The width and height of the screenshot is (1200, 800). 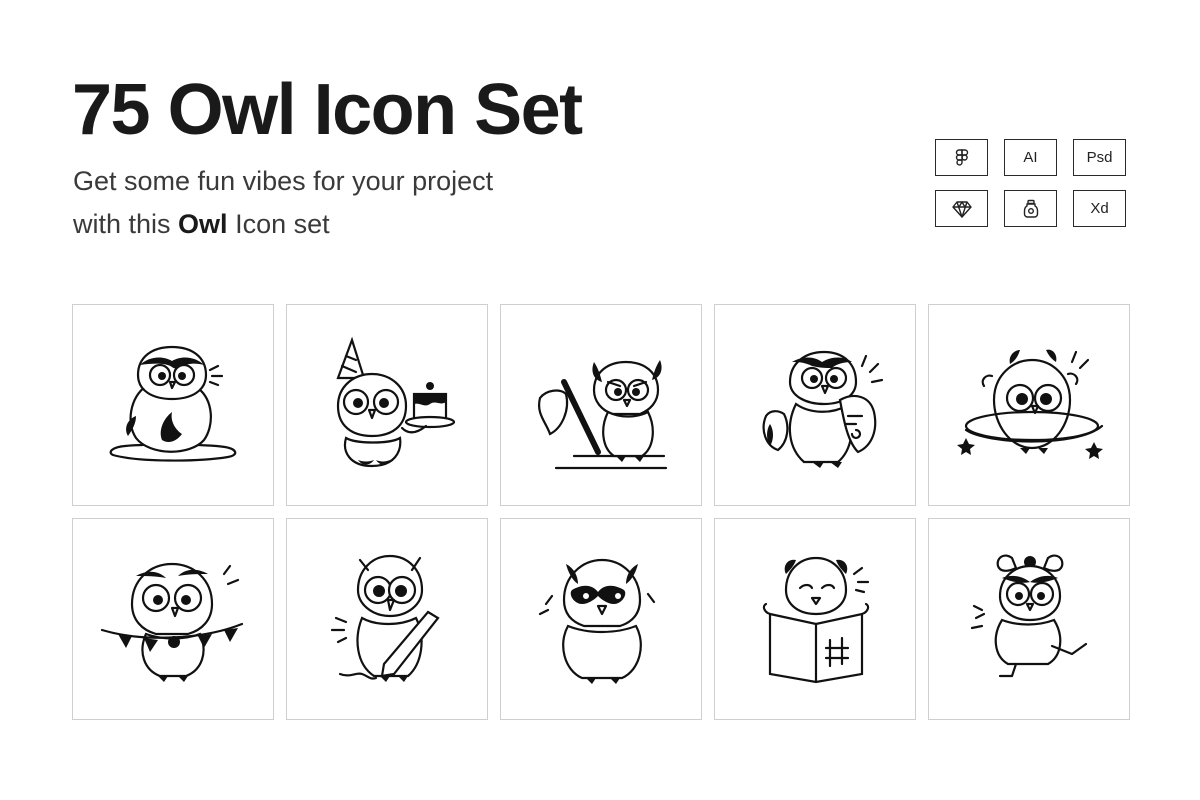 What do you see at coordinates (283, 181) in the screenshot?
I see `subtitle-line-1: Get some fun vibes for your project` at bounding box center [283, 181].